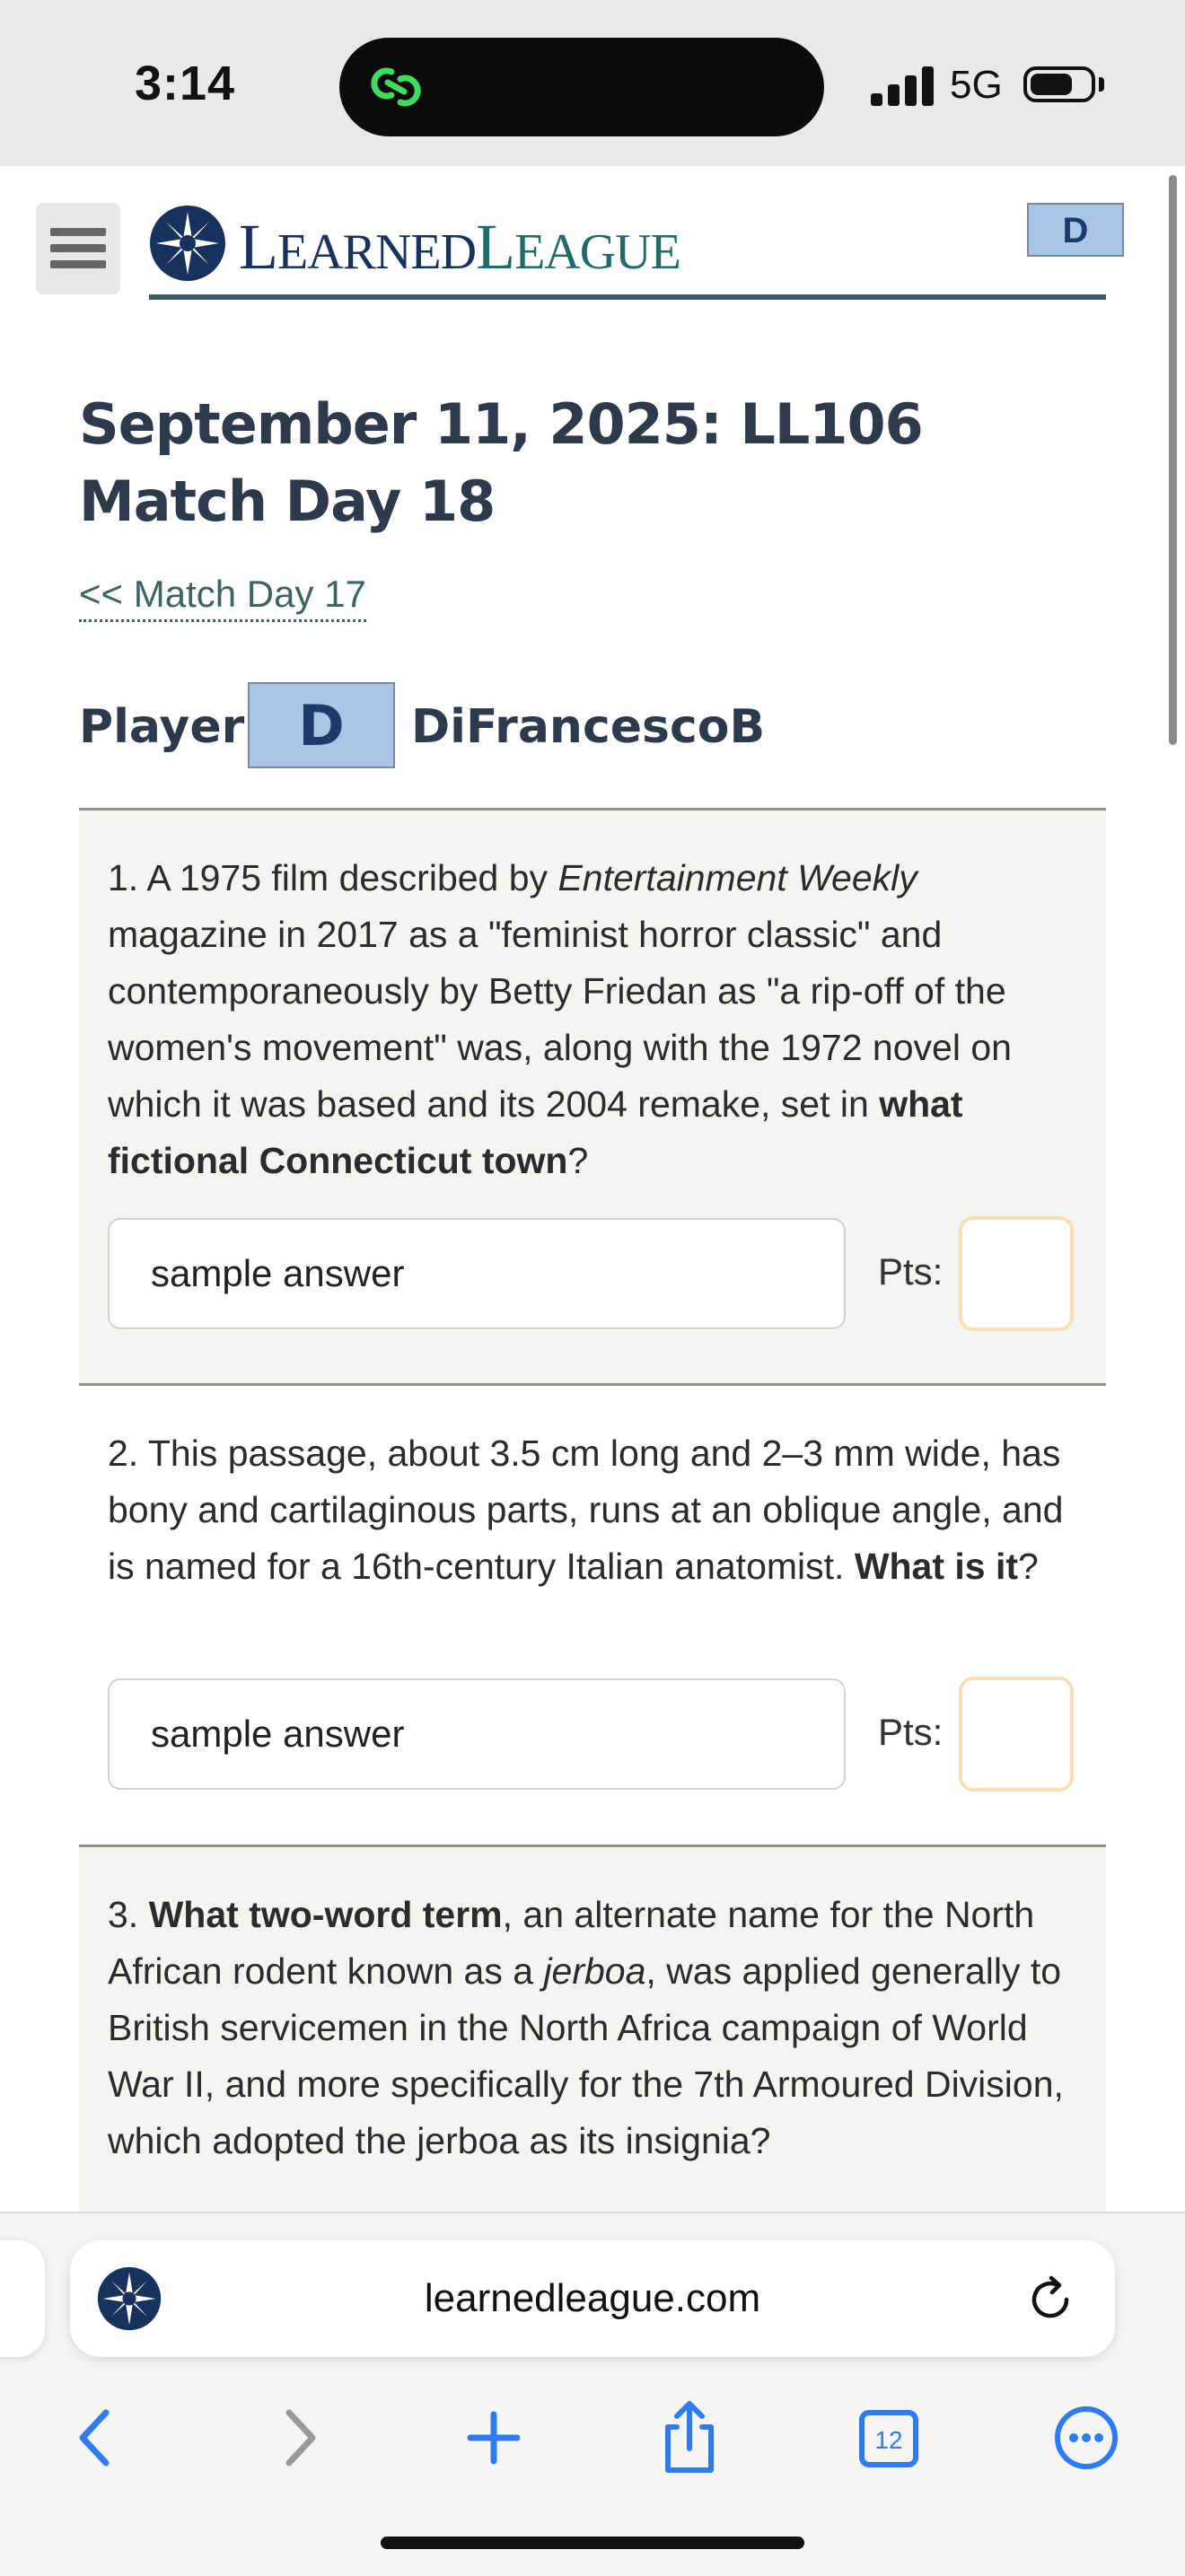  I want to click on battery-tip, so click(1101, 84).